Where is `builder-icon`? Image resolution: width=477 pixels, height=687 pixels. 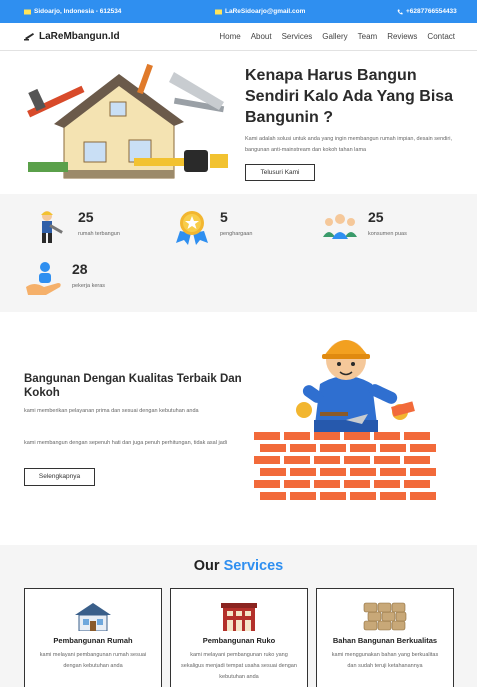
builder-icon is located at coordinates (52, 227).